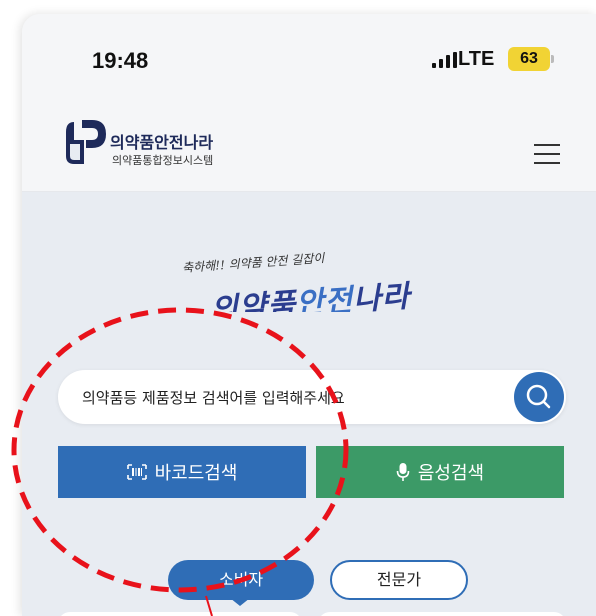 Image resolution: width=596 pixels, height=616 pixels. I want to click on battery-icon: 63, so click(529, 59).